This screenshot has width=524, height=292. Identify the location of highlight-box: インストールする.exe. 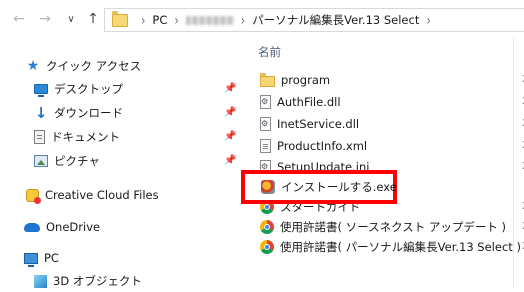
(319, 187).